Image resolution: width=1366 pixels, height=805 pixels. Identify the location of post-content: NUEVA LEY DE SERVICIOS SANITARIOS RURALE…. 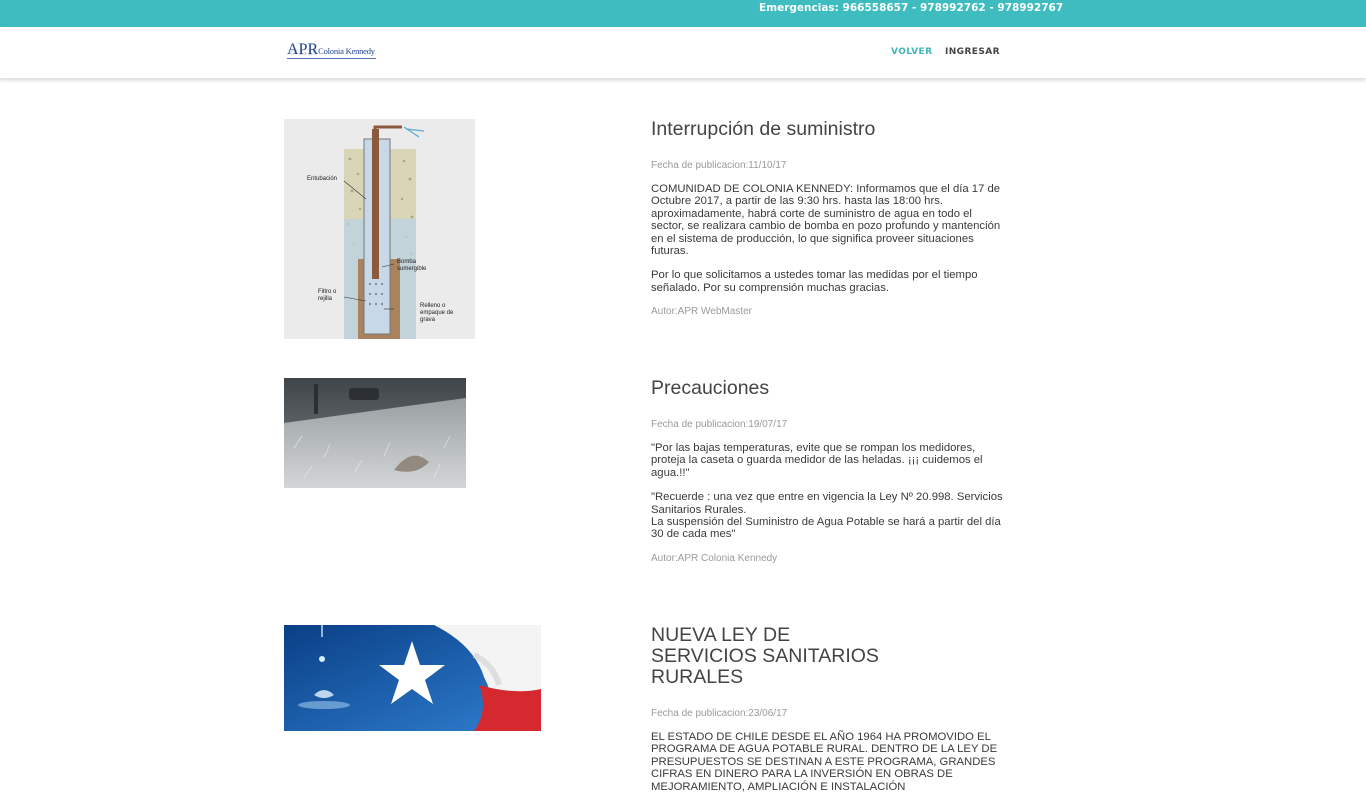
(828, 715).